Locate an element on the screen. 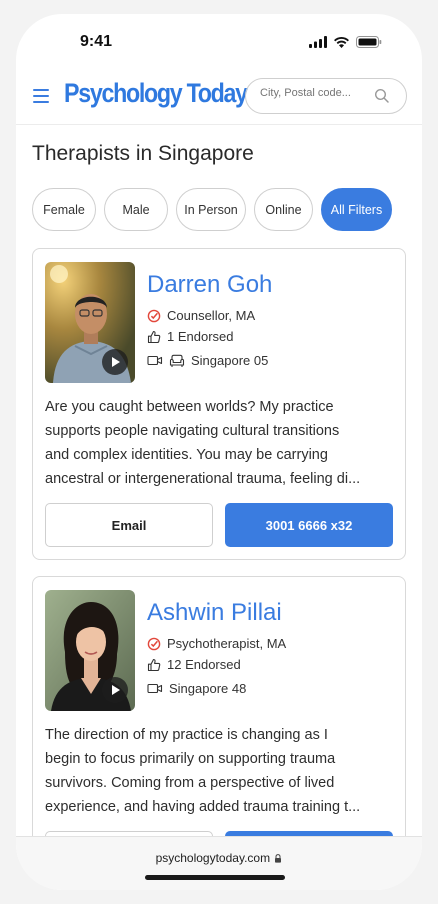 The image size is (438, 904). endorsed-text: 12 Endorsed is located at coordinates (204, 664).